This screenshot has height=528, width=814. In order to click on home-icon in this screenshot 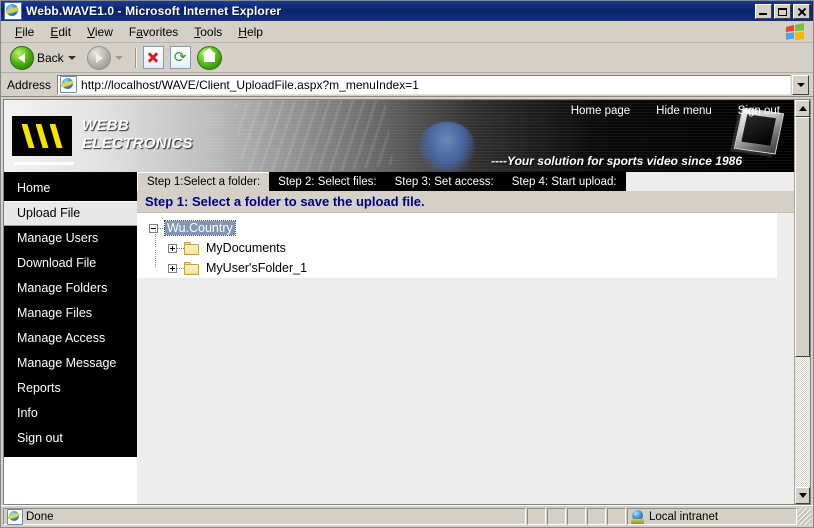, I will do `click(209, 57)`.